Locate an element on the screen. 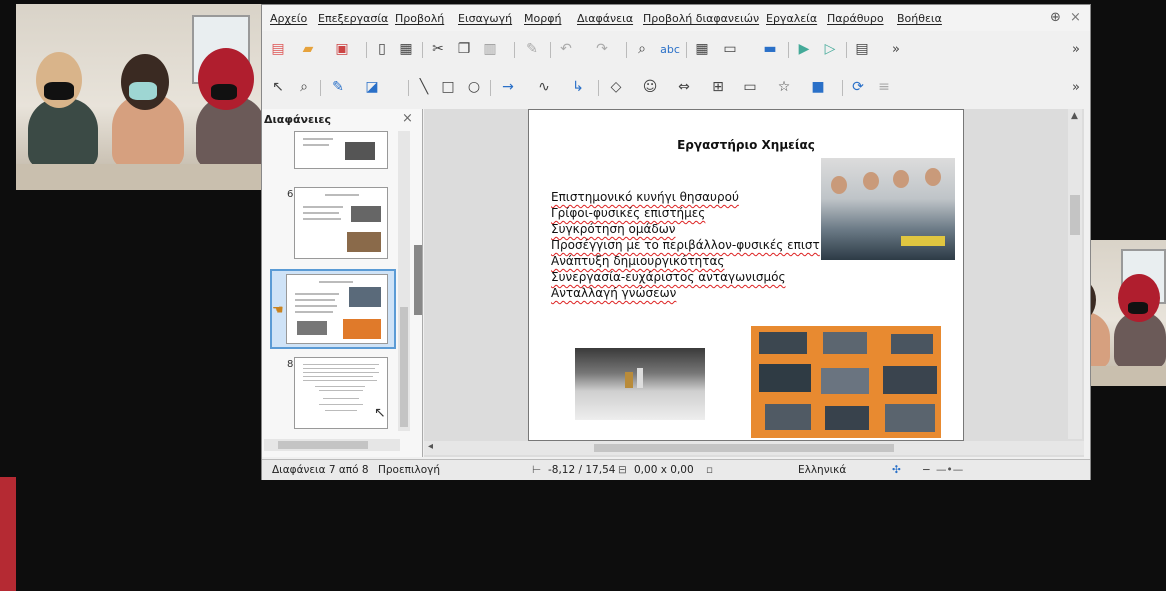 This screenshot has width=1166, height=591. slide-bullet-5: Ανάπτυξη δημιουργικότητας is located at coordinates (637, 261).